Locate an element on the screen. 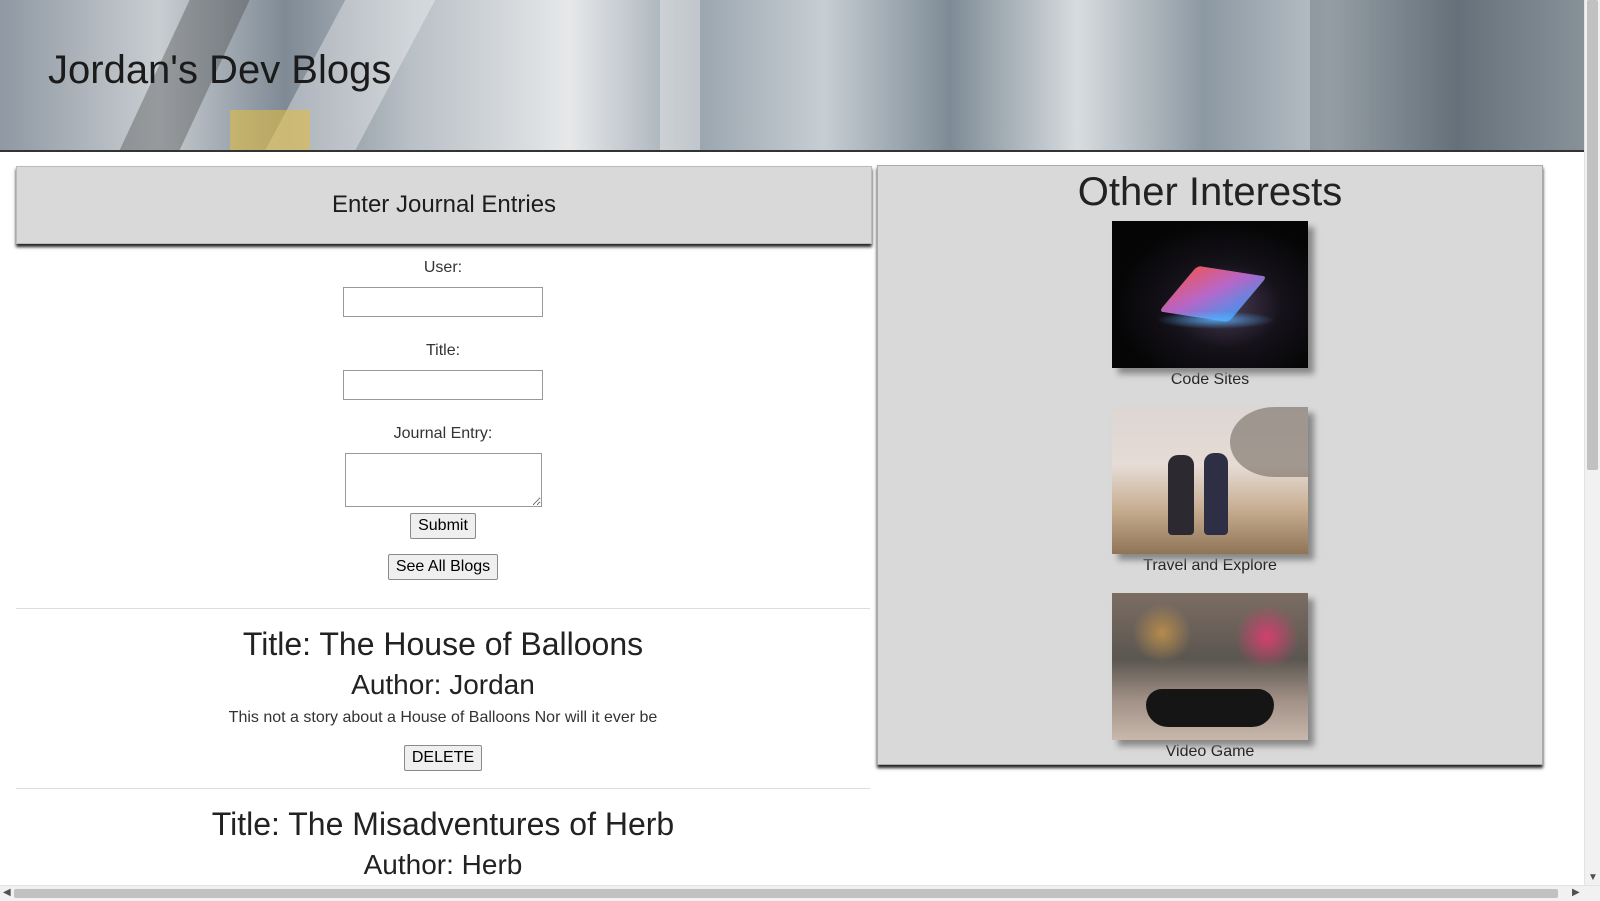 The image size is (1600, 901). title-input is located at coordinates (443, 385).